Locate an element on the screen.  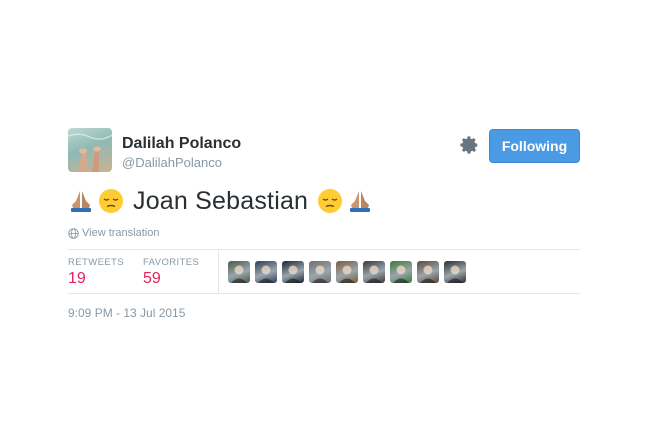
user-avatar is located at coordinates (90, 150).